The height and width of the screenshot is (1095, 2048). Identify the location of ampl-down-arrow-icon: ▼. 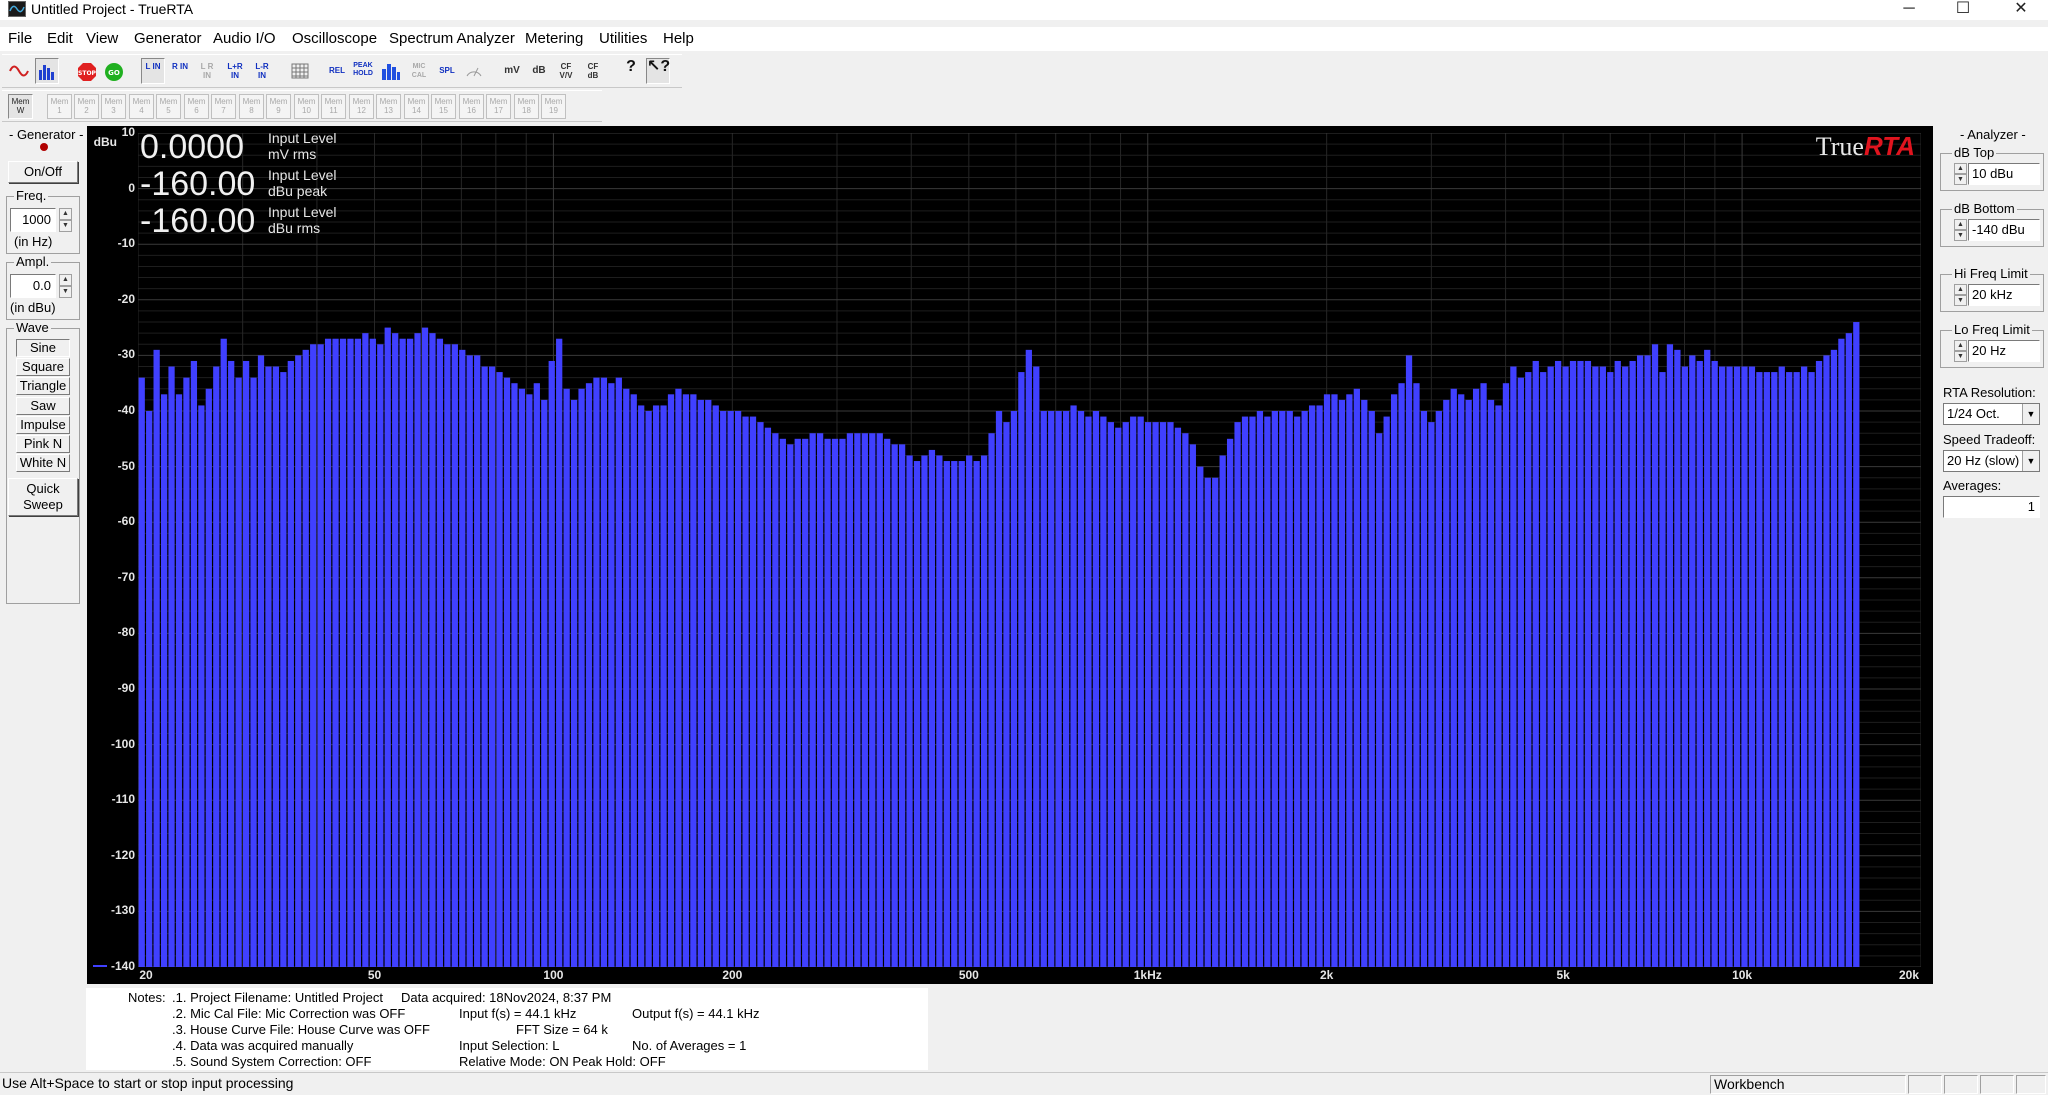
(65, 292).